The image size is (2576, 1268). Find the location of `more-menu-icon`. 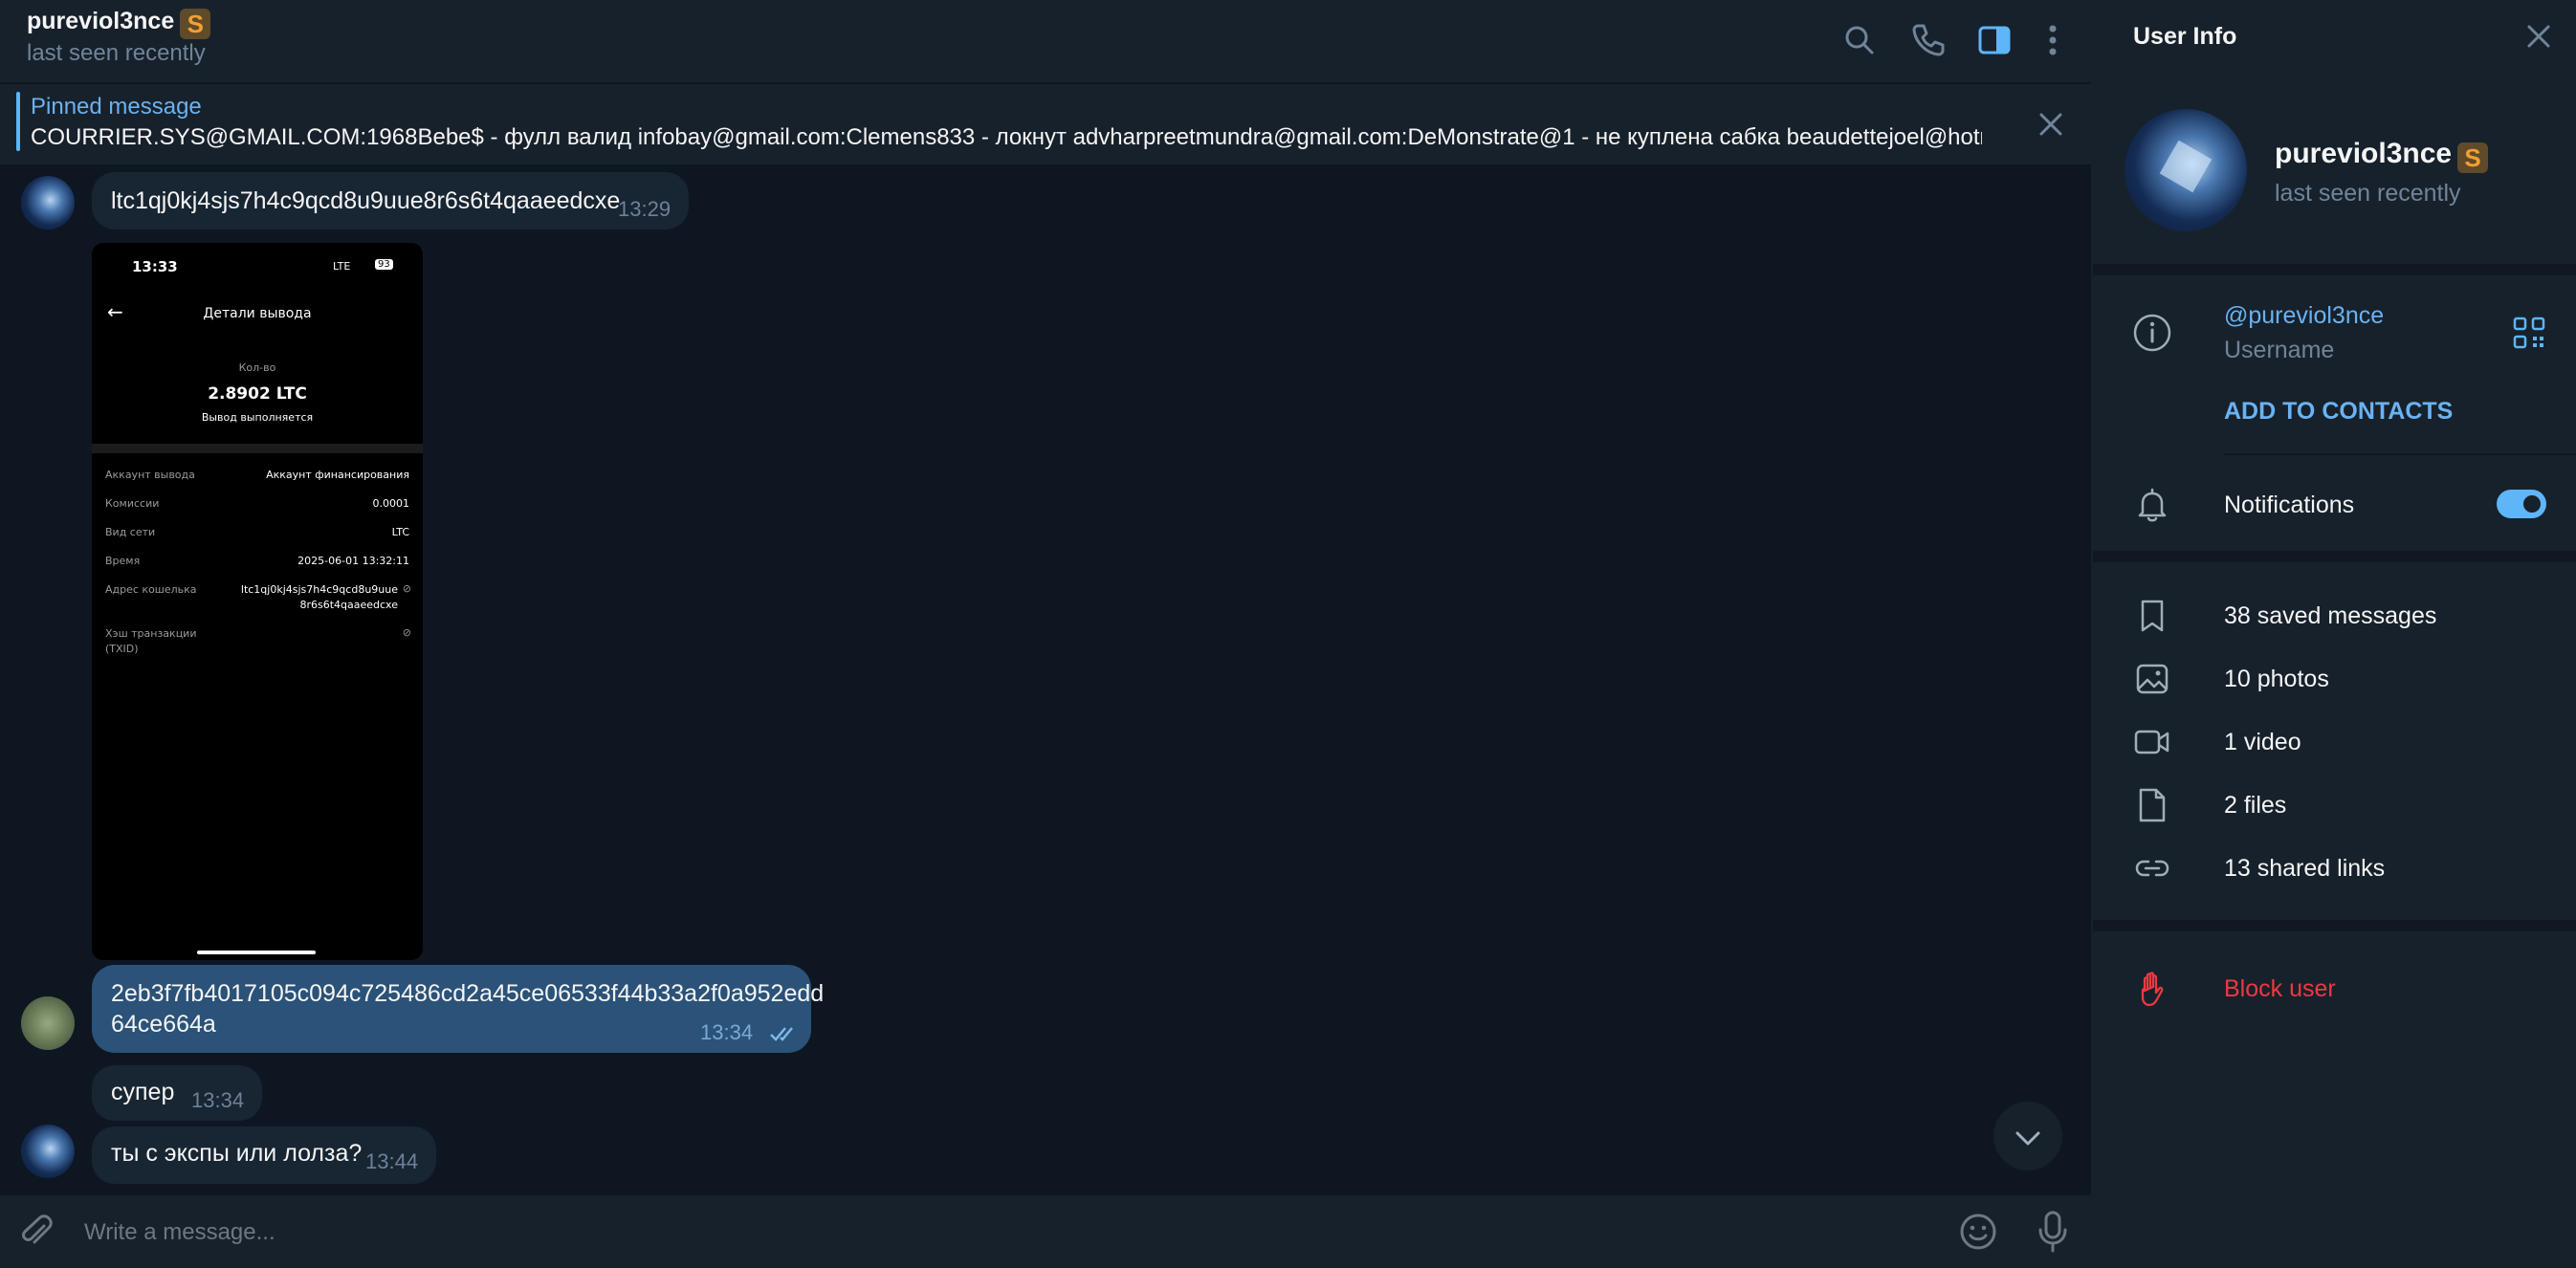

more-menu-icon is located at coordinates (2053, 40).